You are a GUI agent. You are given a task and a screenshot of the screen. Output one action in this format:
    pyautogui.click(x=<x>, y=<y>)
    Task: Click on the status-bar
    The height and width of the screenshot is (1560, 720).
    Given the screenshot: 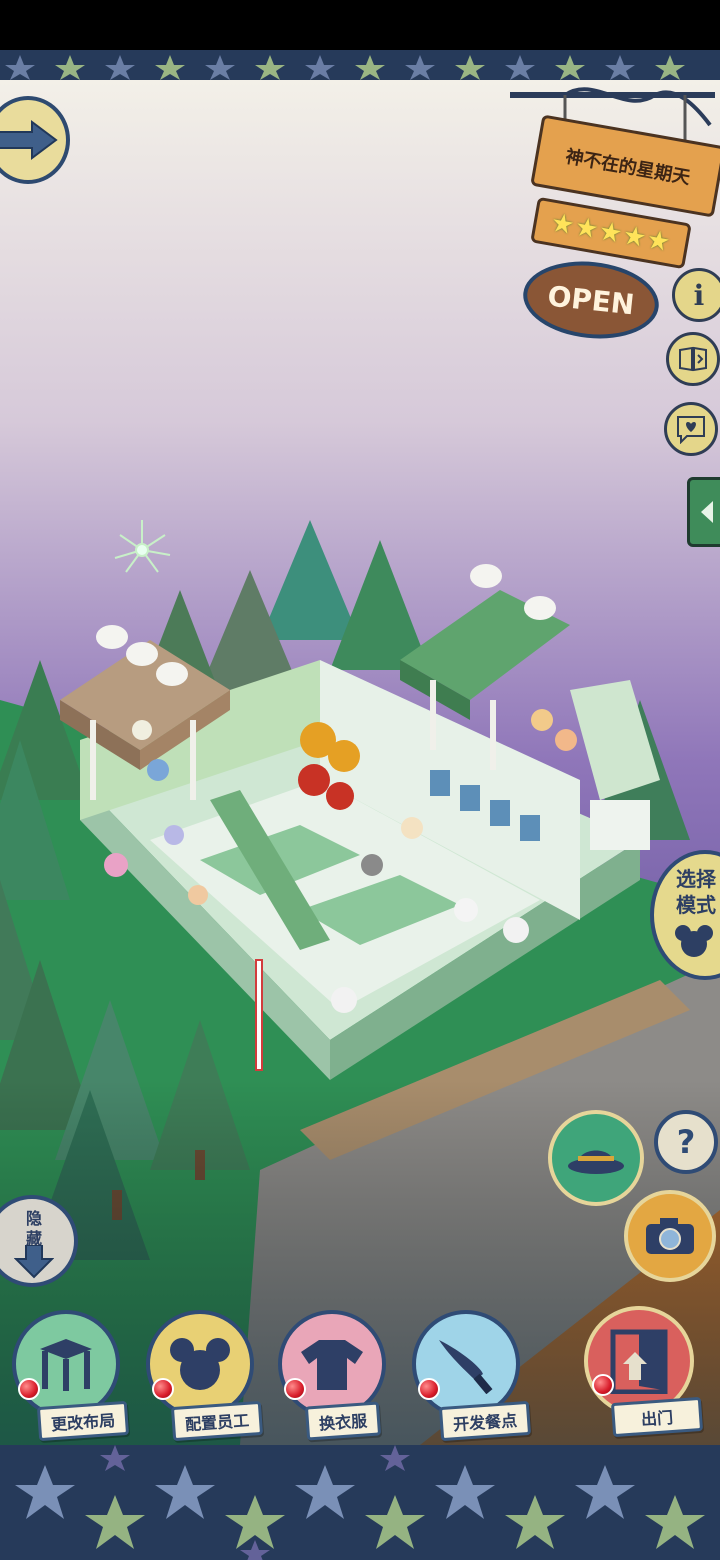 What is the action you would take?
    pyautogui.click(x=360, y=25)
    